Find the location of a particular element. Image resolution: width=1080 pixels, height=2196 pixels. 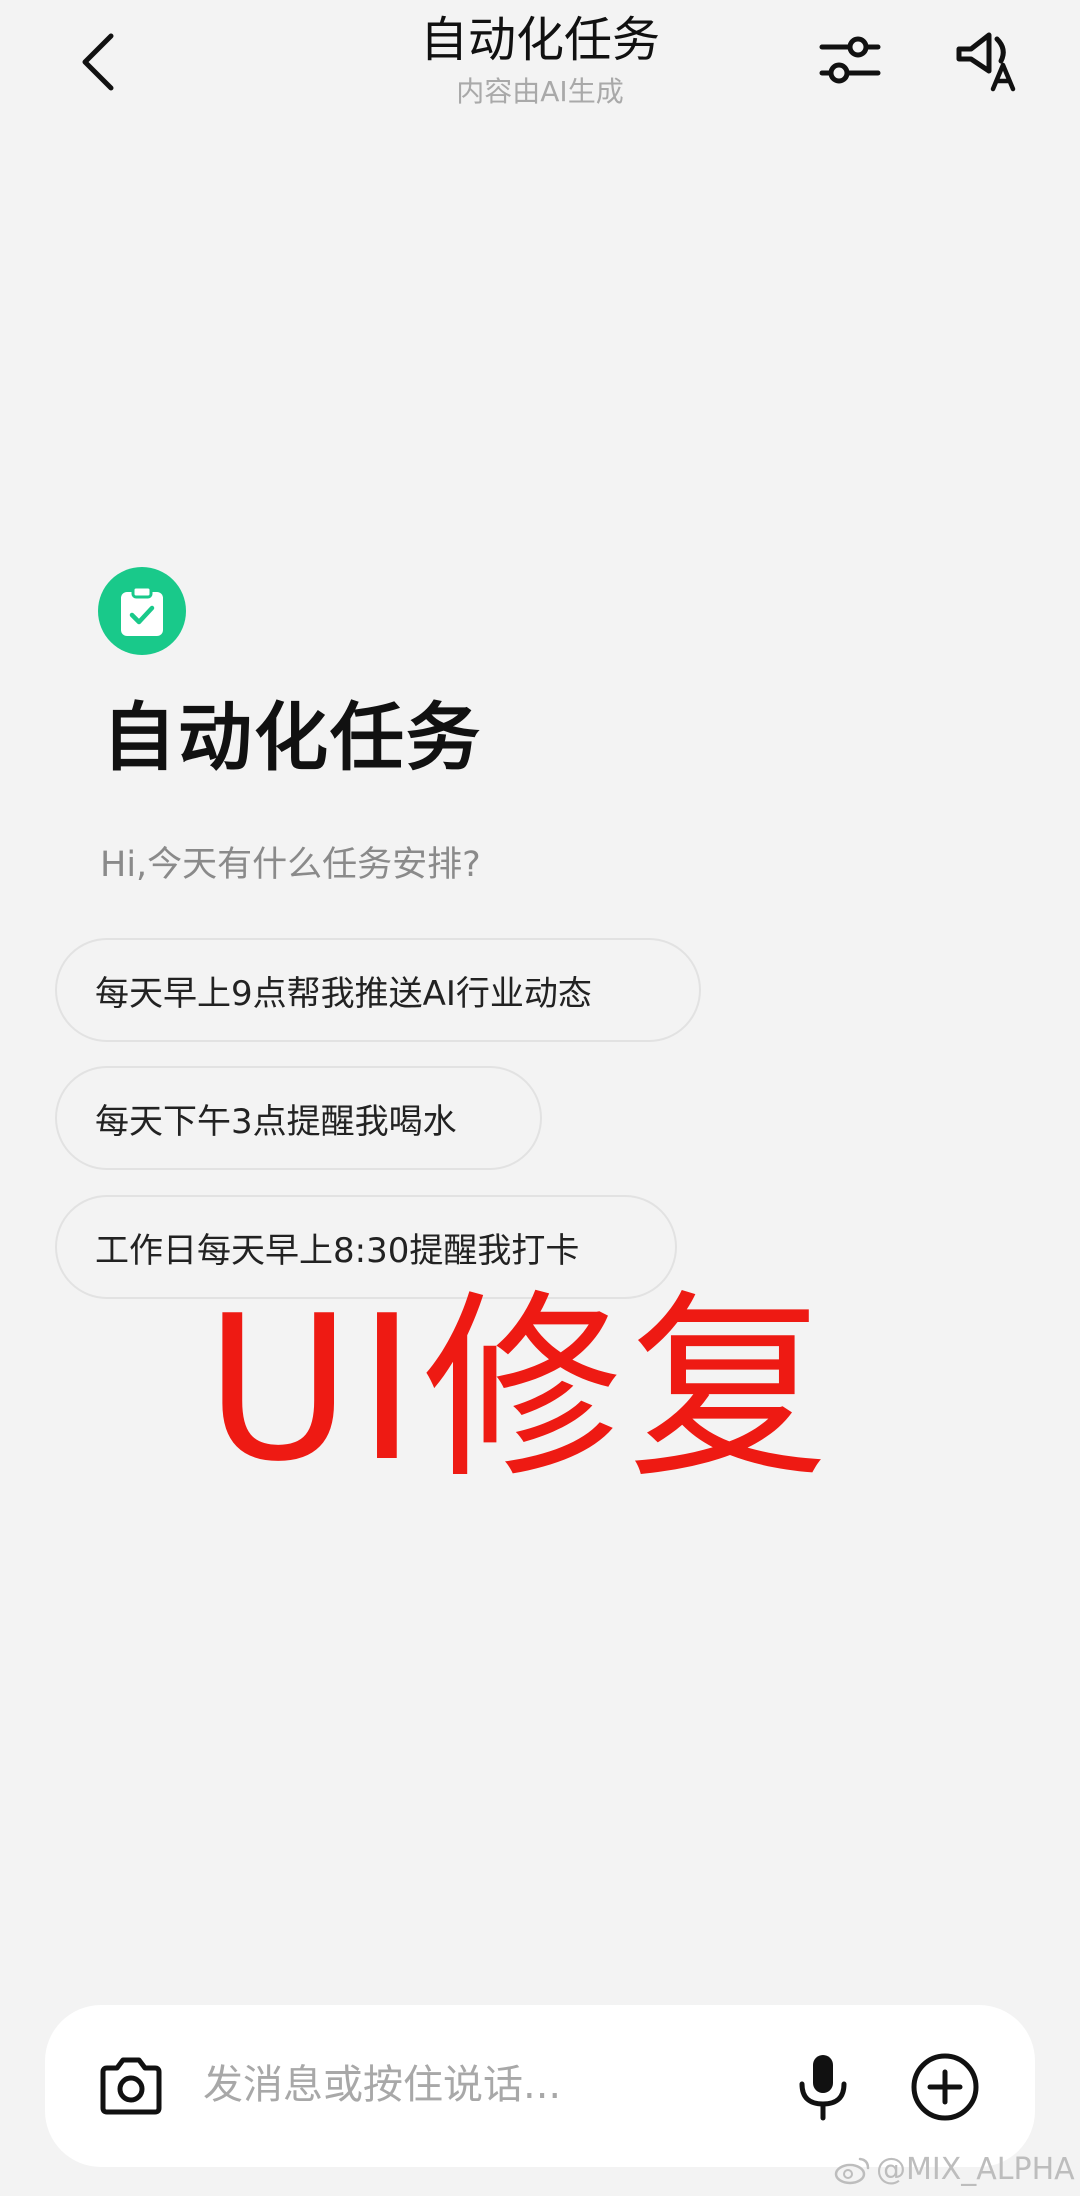

message-input is located at coordinates (483, 2085).